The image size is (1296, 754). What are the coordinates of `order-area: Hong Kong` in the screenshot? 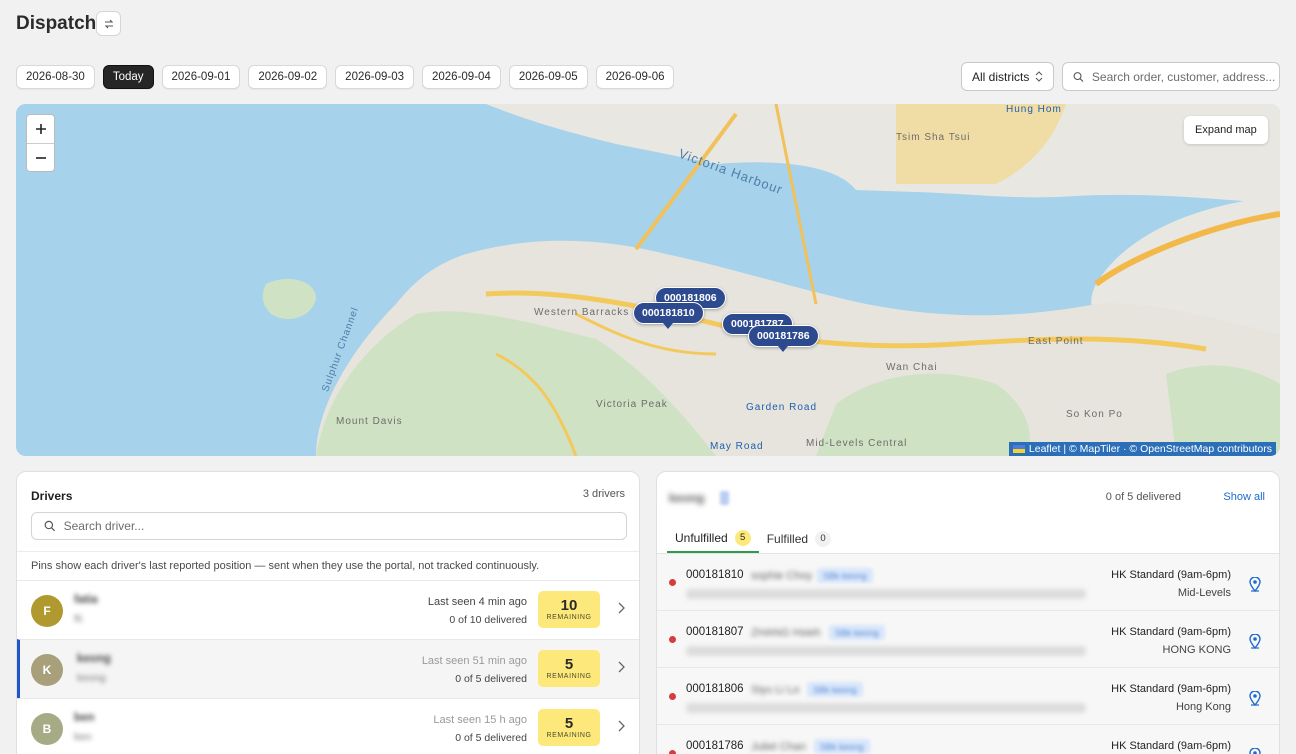 It's located at (1203, 707).